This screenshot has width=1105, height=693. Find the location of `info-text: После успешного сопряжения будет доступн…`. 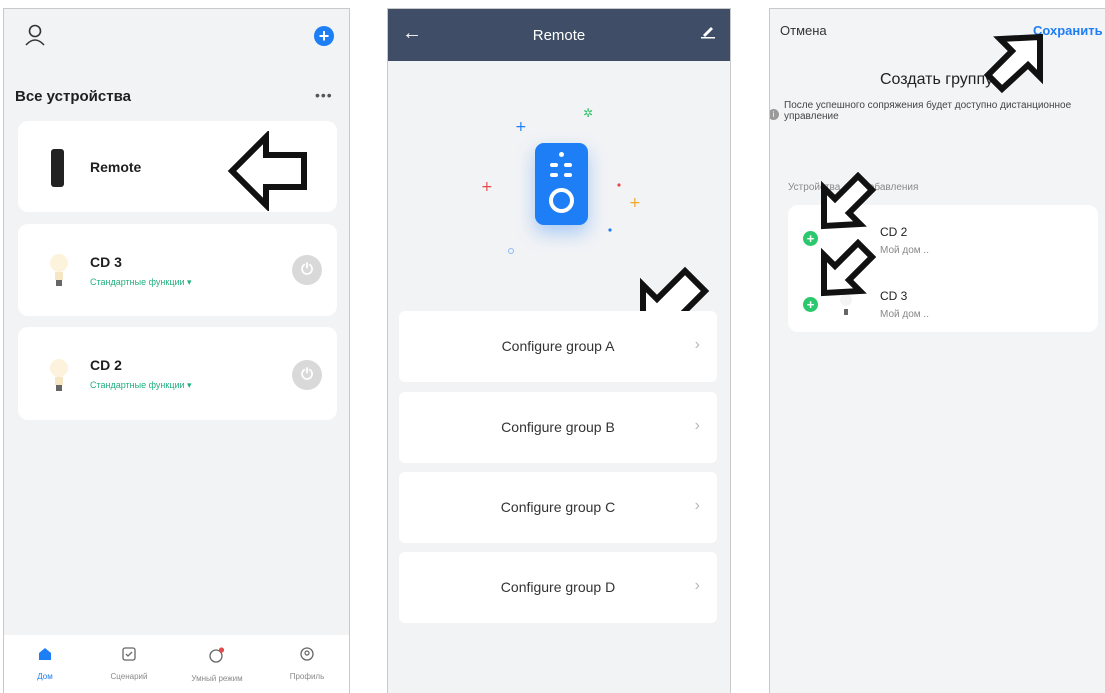

info-text: После успешного сопряжения будет доступн… is located at coordinates (928, 111).